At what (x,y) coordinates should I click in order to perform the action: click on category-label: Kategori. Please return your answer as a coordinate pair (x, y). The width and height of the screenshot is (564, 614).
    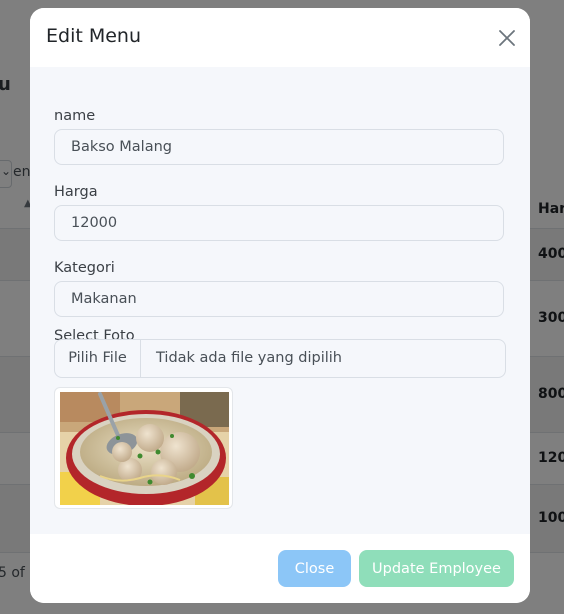
    Looking at the image, I should click on (84, 268).